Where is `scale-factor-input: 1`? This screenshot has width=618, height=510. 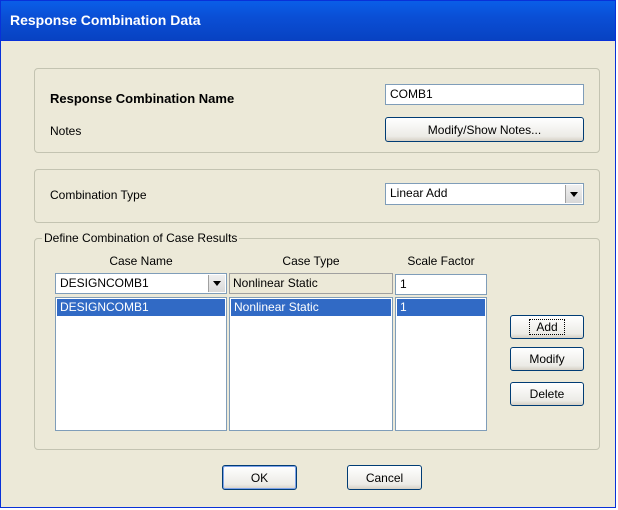
scale-factor-input: 1 is located at coordinates (441, 284).